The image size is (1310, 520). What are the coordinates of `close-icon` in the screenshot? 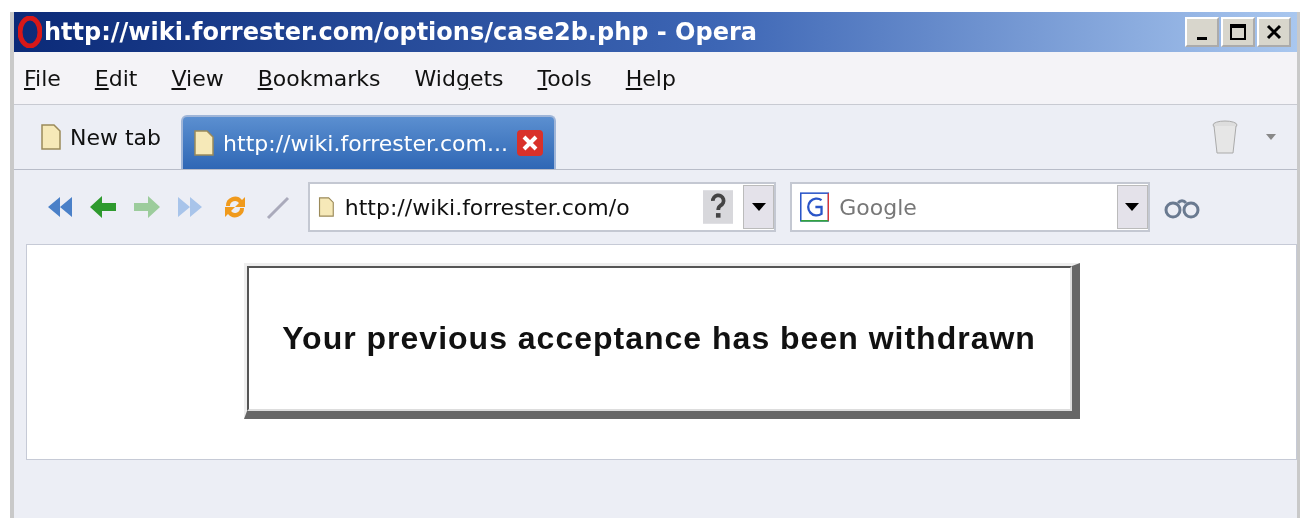 It's located at (1274, 32).